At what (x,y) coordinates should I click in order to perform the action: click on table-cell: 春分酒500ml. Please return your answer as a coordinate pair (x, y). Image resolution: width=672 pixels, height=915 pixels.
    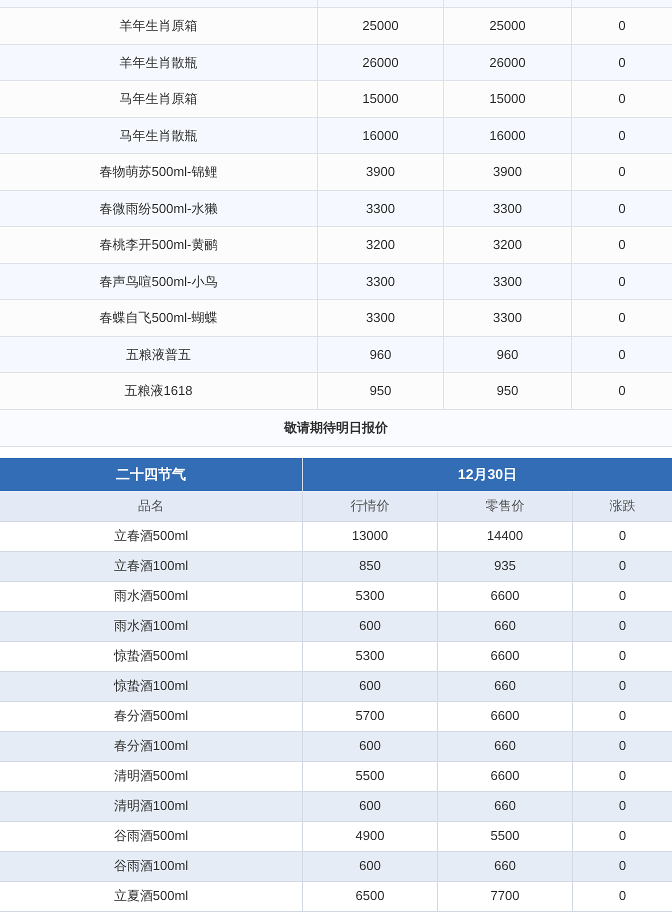
    Looking at the image, I should click on (151, 716).